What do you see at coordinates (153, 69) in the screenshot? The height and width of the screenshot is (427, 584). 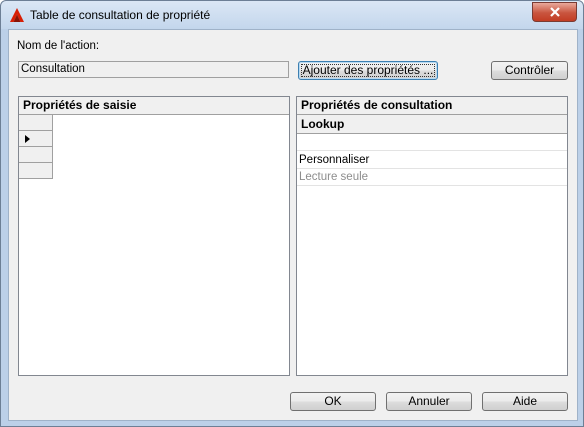 I see `action-name-field: Consultation` at bounding box center [153, 69].